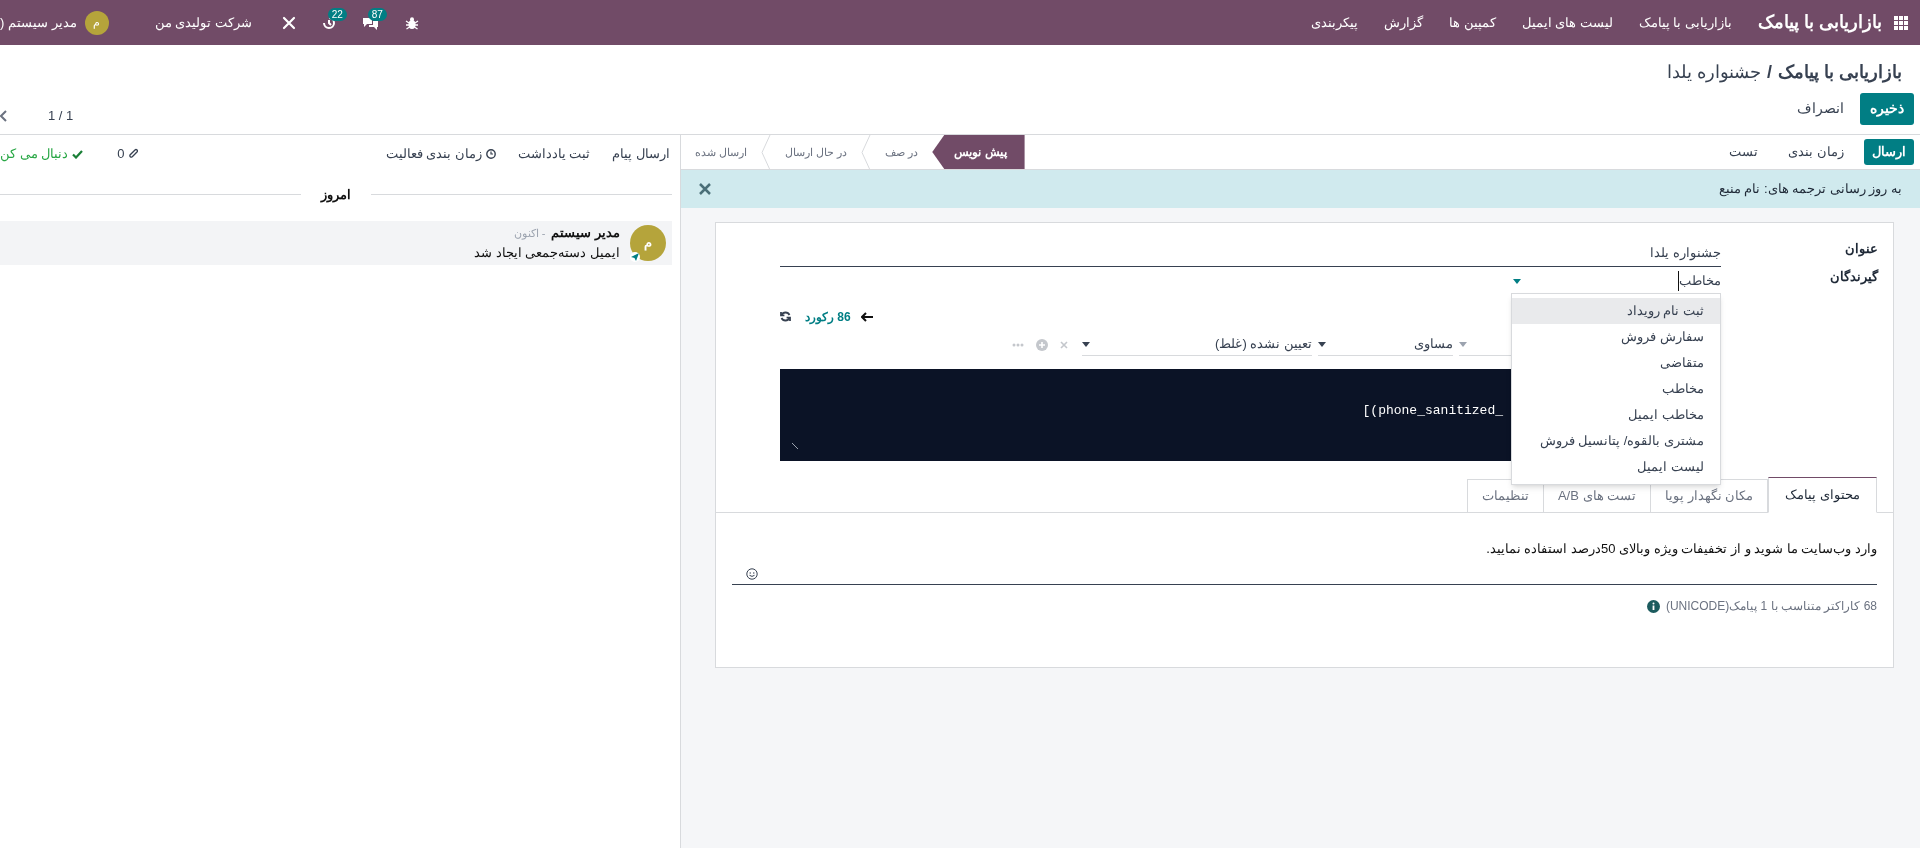 The height and width of the screenshot is (848, 1920). What do you see at coordinates (641, 154) in the screenshot?
I see `chatter-button: ارسال پیام` at bounding box center [641, 154].